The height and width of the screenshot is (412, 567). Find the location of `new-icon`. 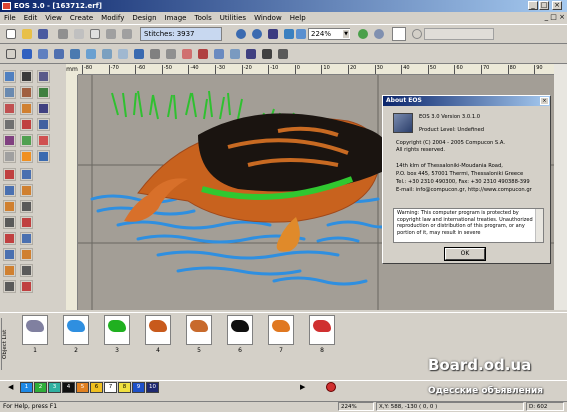

new-icon is located at coordinates (11, 34).